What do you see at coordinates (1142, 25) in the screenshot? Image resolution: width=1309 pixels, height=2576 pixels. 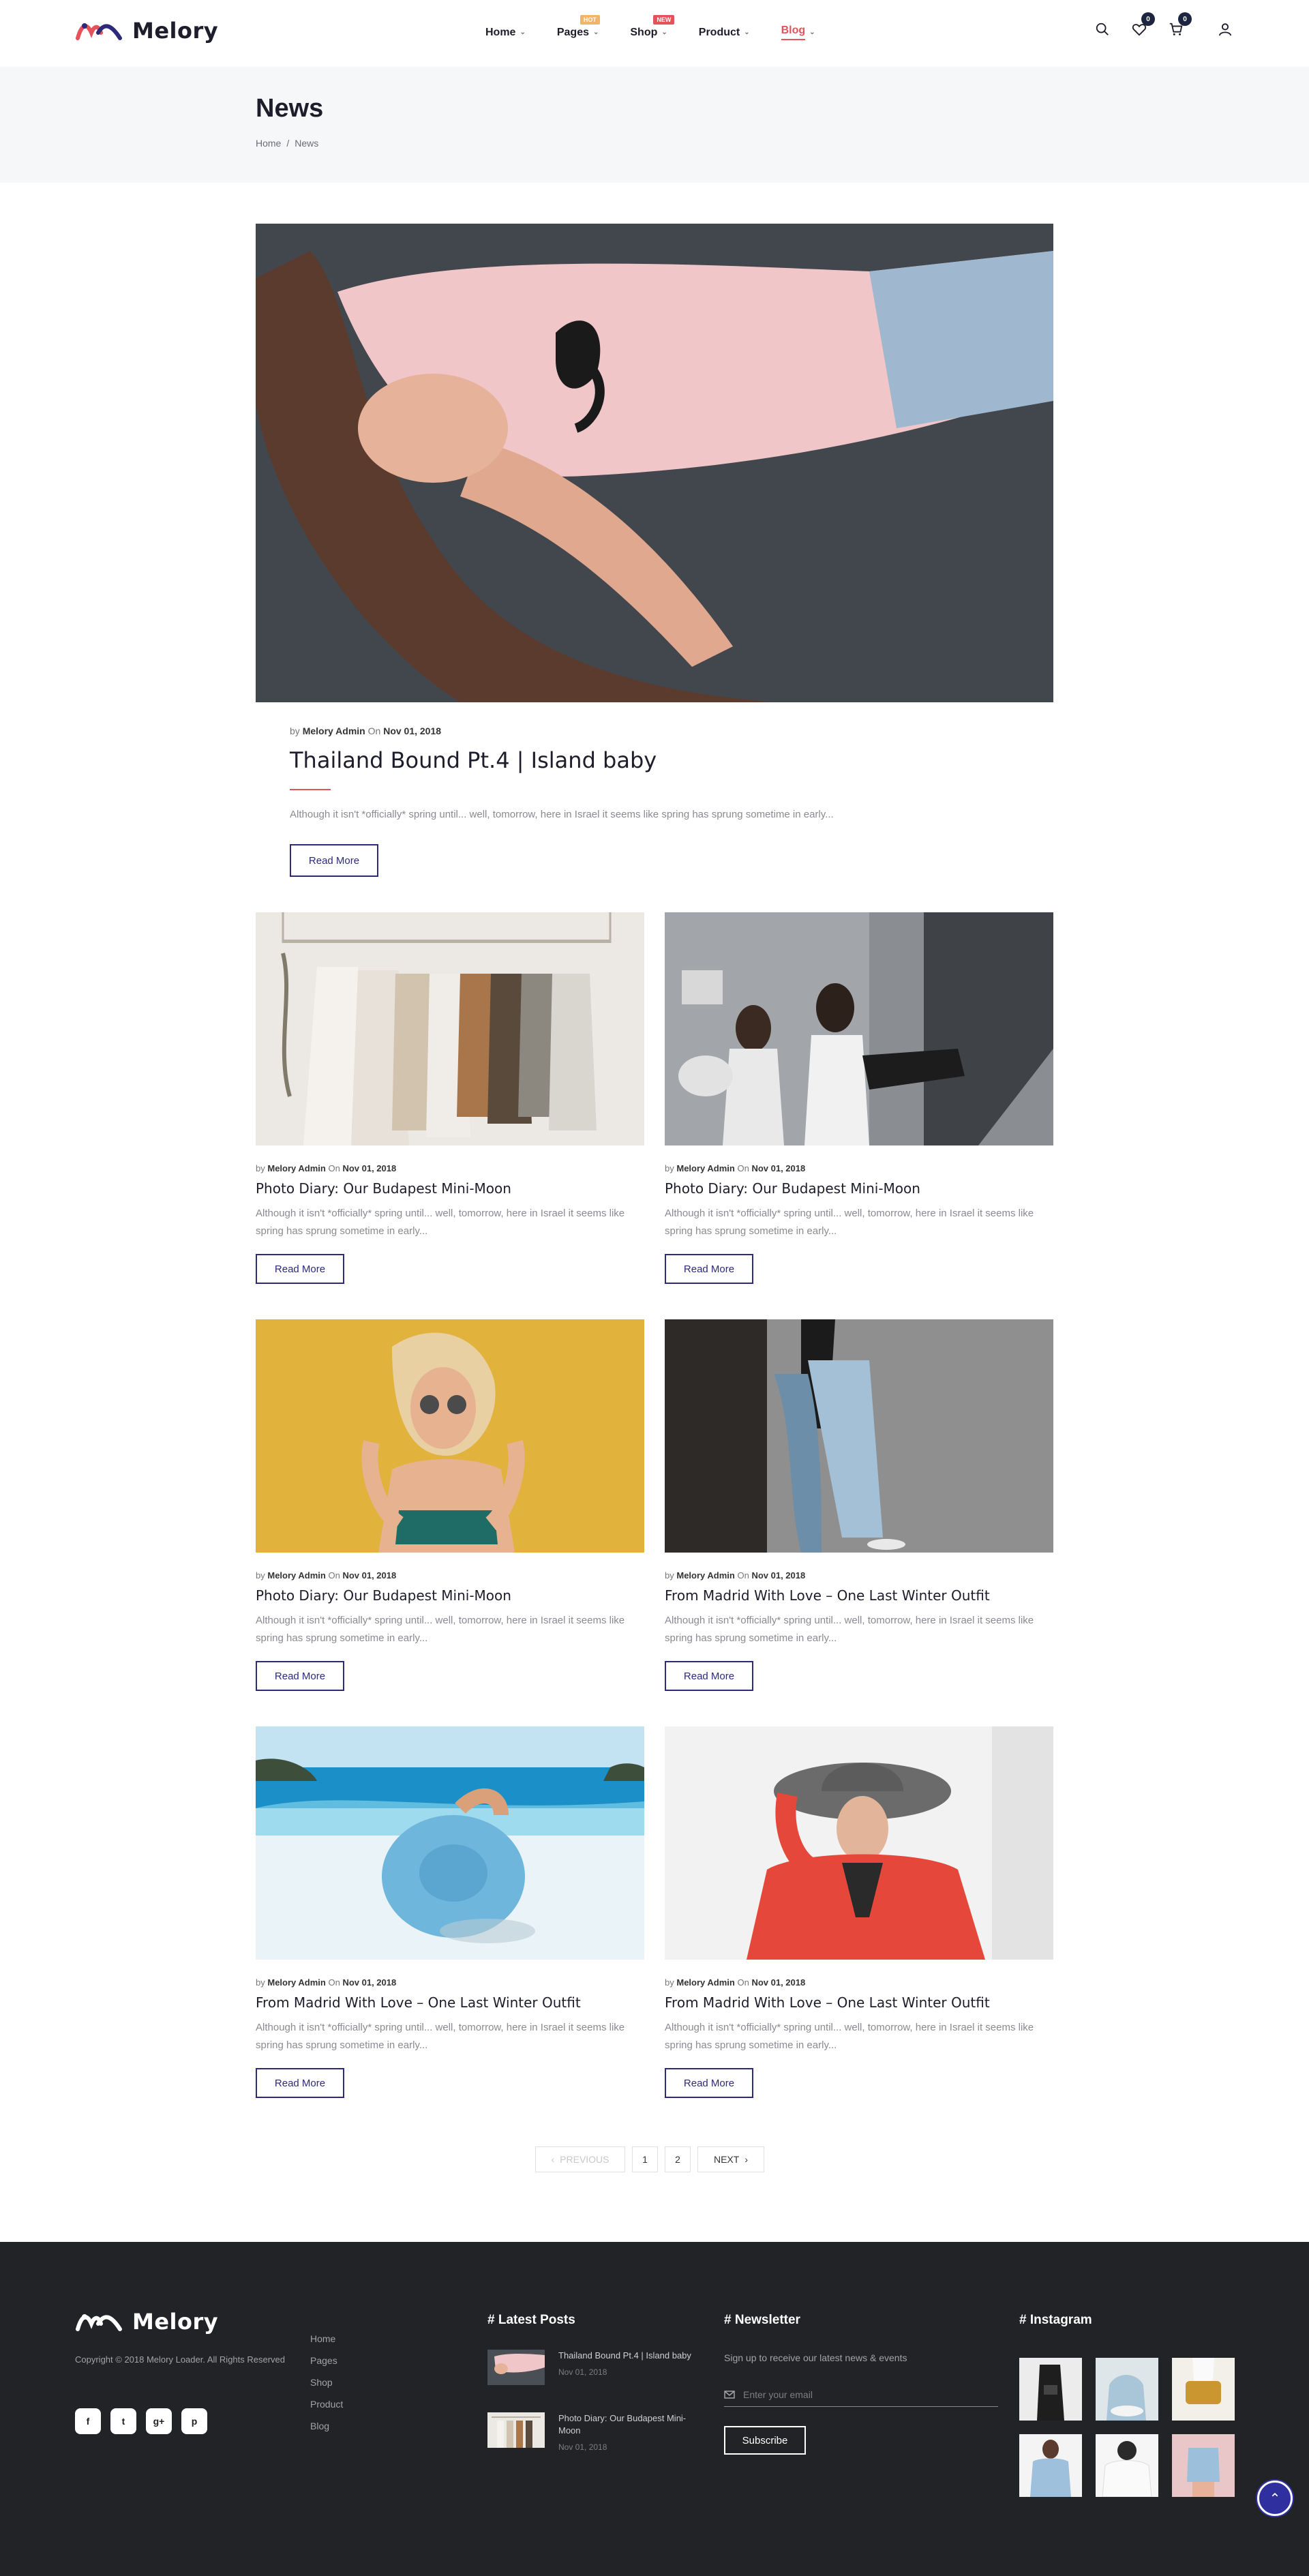 I see `wishlist-button: 0` at bounding box center [1142, 25].